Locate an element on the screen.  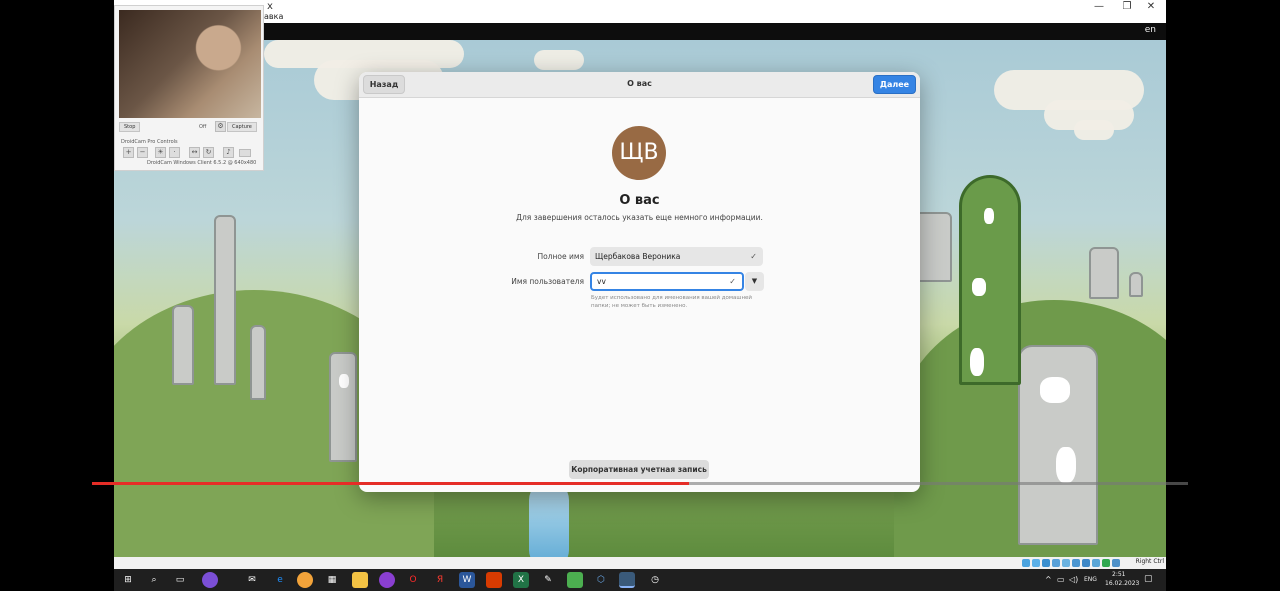
mouse-integration-icon is located at coordinates (1116, 563).